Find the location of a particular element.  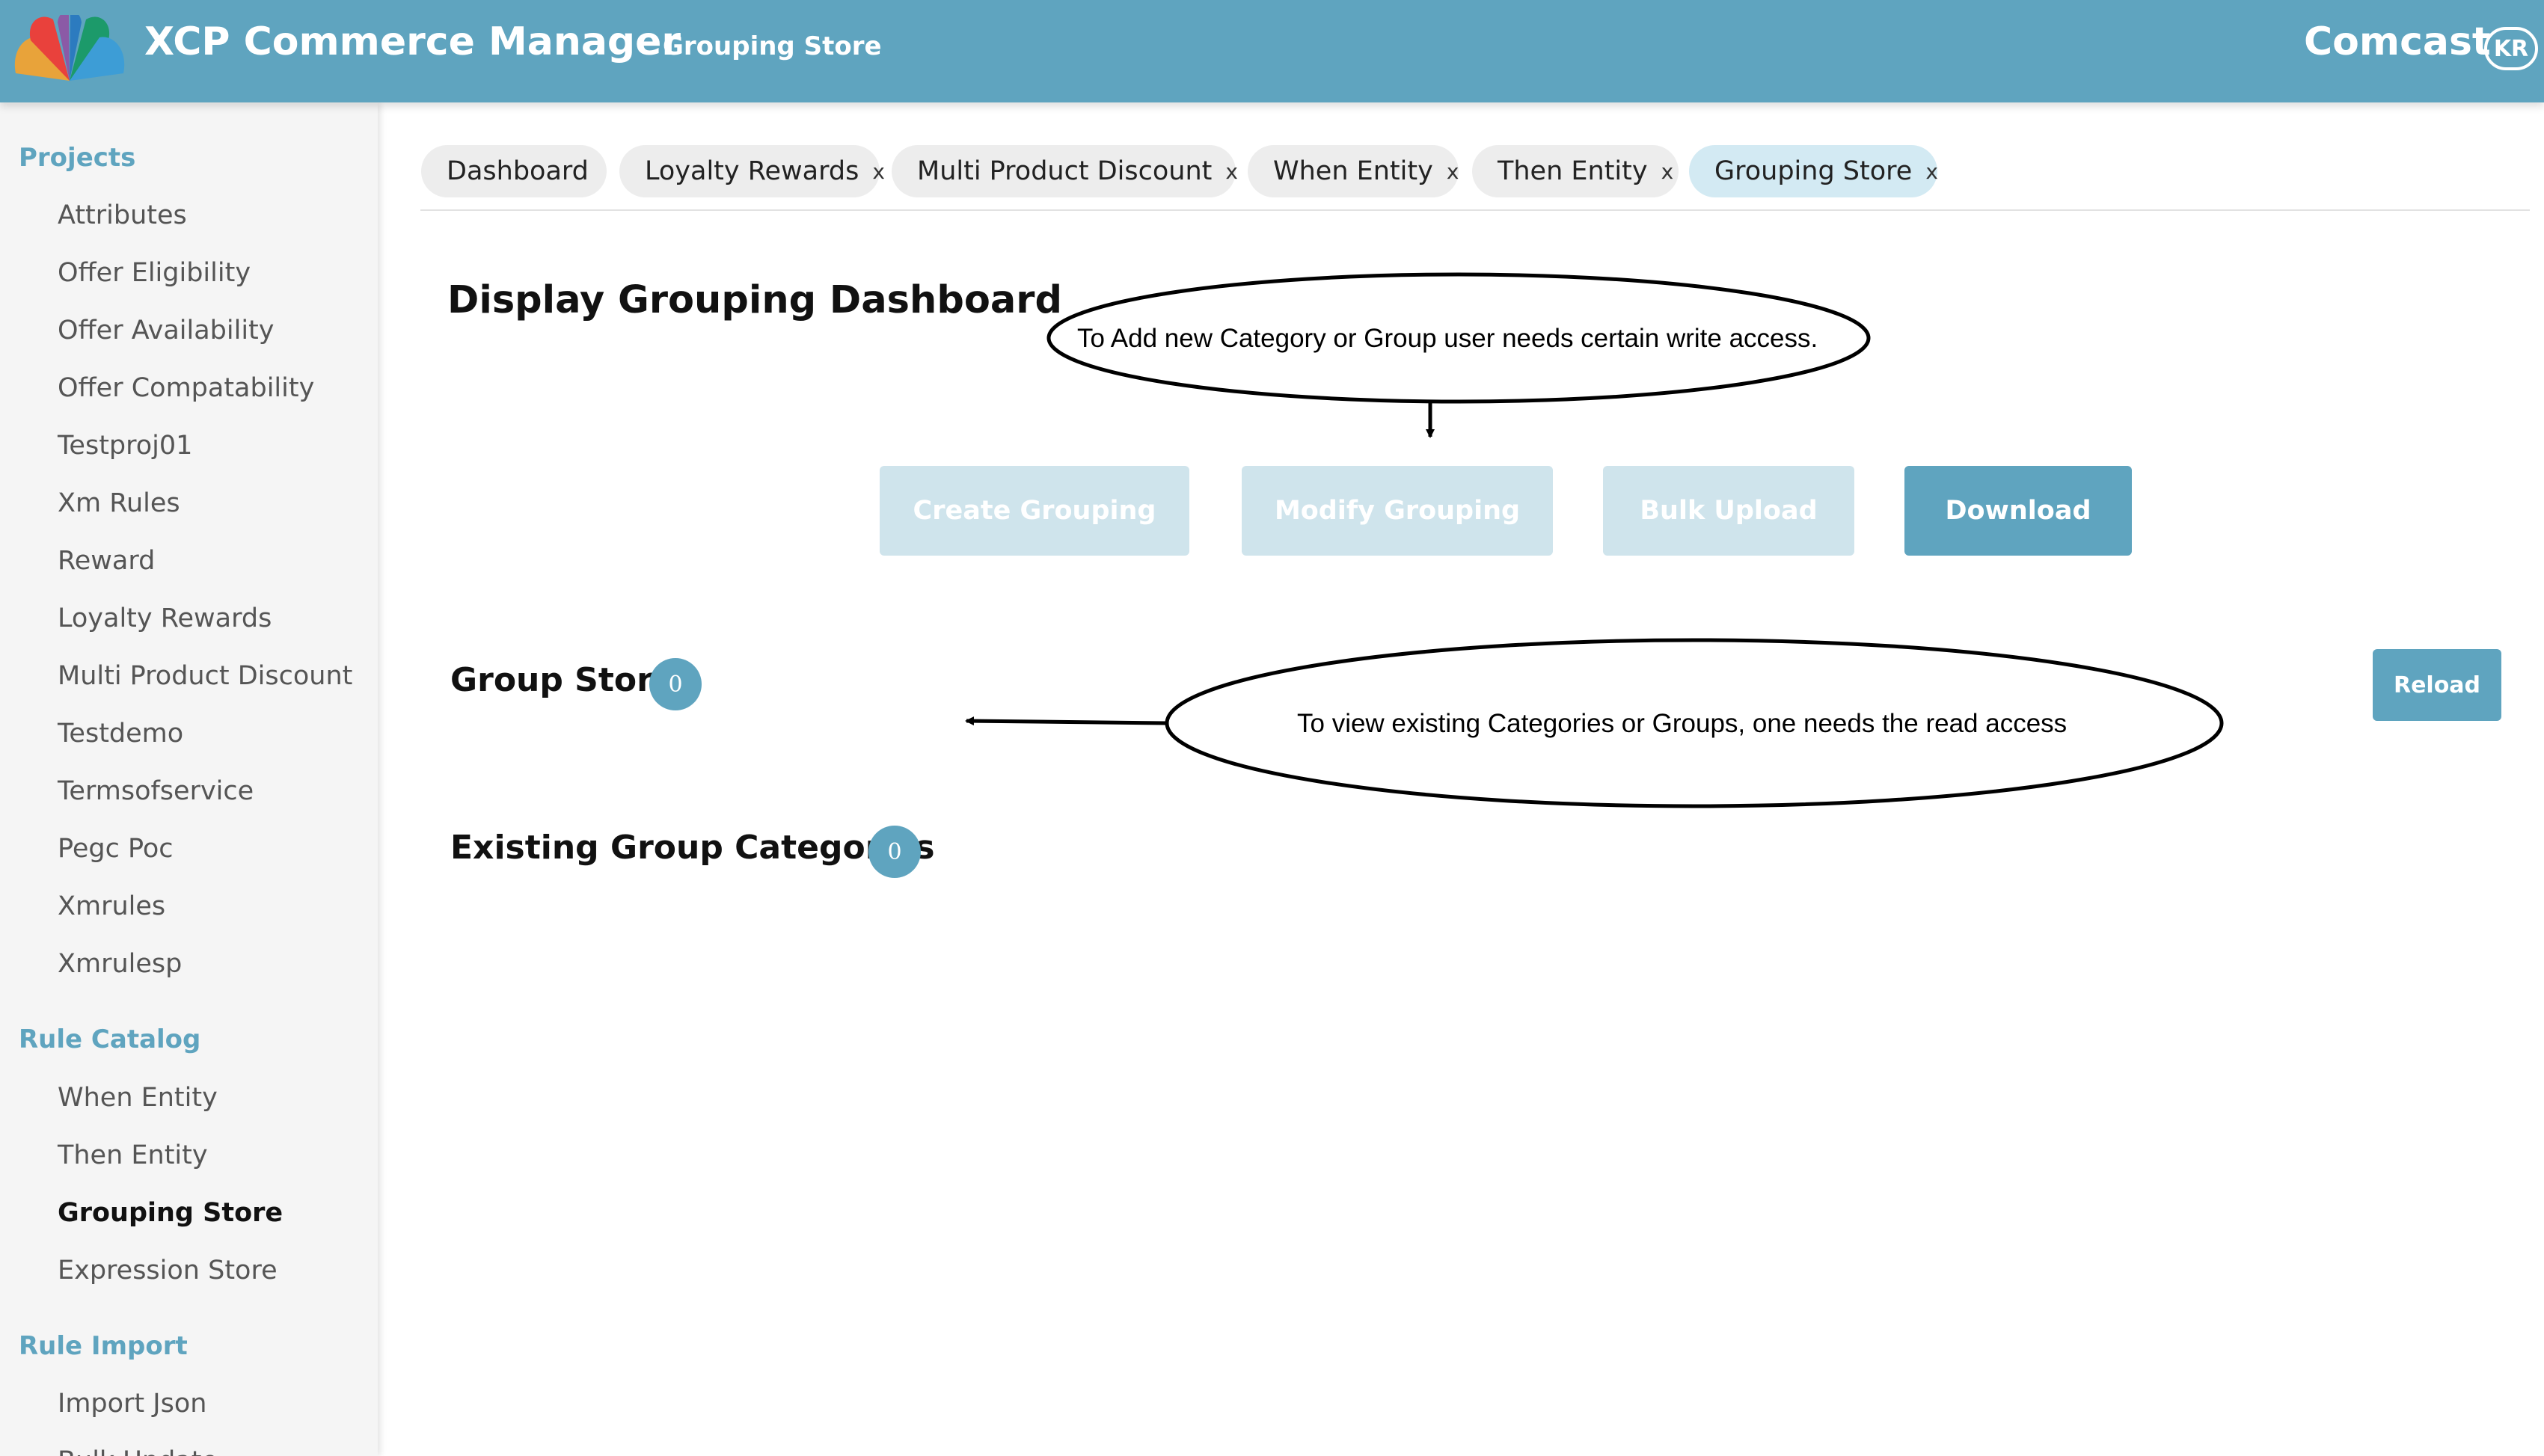

app-title: XCP Commerce Manager is located at coordinates (412, 41).